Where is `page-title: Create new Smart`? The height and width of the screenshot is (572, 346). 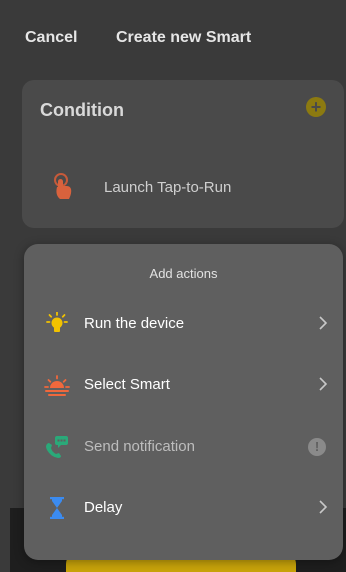 page-title: Create new Smart is located at coordinates (184, 37).